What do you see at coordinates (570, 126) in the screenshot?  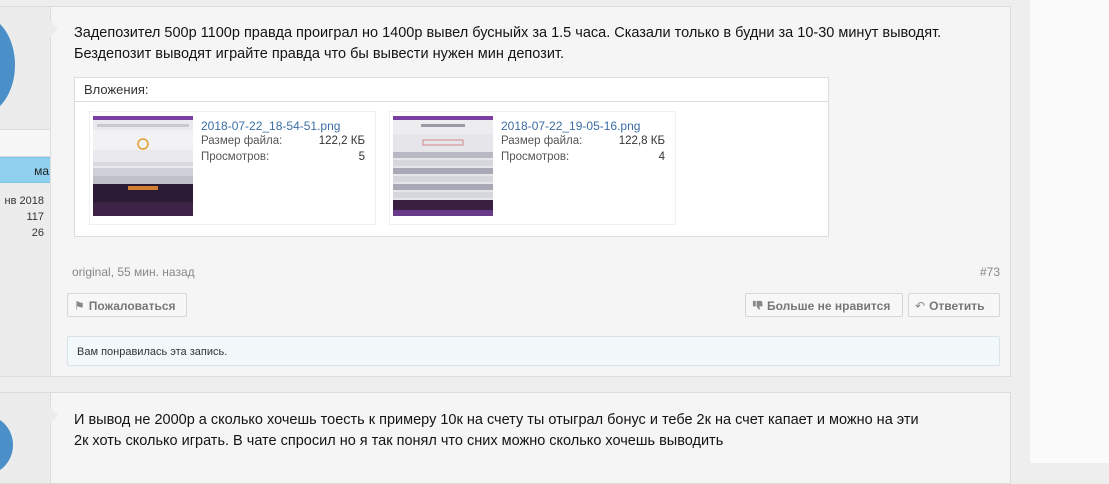 I see `attachment-filename-link: 2018-07-22_19-05-16.png` at bounding box center [570, 126].